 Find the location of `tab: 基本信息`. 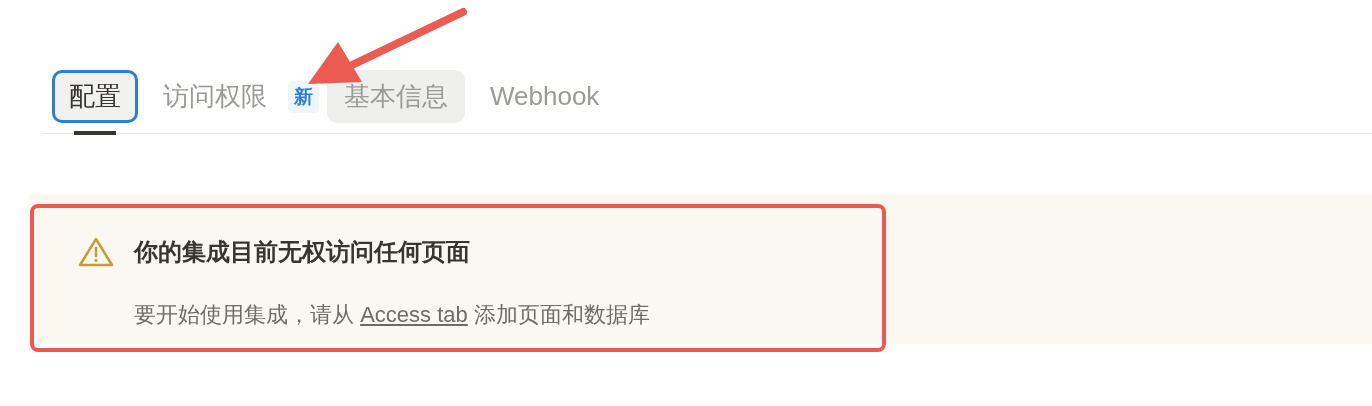

tab: 基本信息 is located at coordinates (396, 96).